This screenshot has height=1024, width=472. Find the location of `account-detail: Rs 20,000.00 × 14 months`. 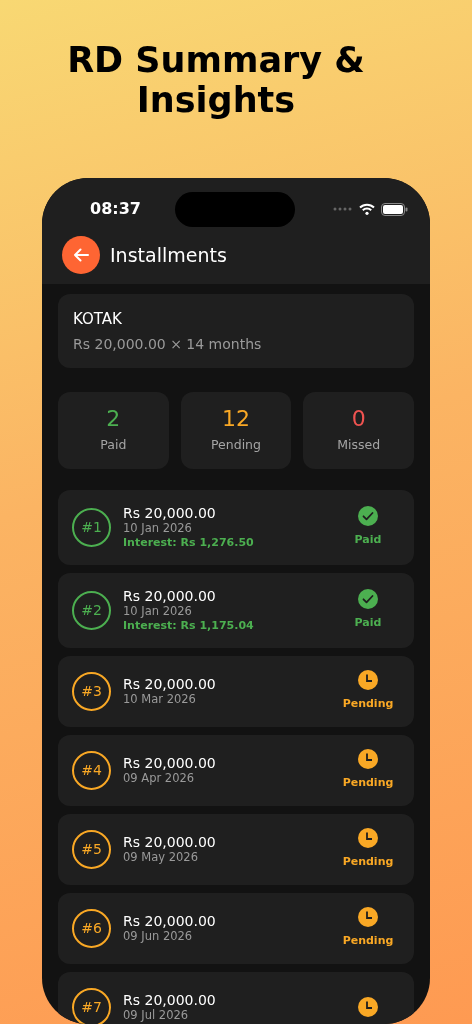

account-detail: Rs 20,000.00 × 14 months is located at coordinates (168, 344).